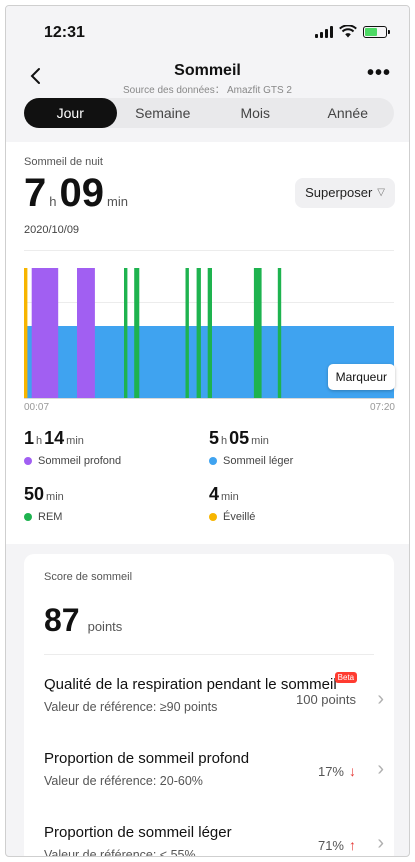 This screenshot has width=415, height=862. What do you see at coordinates (352, 771) in the screenshot?
I see `arrow-down-icon: ↓` at bounding box center [352, 771].